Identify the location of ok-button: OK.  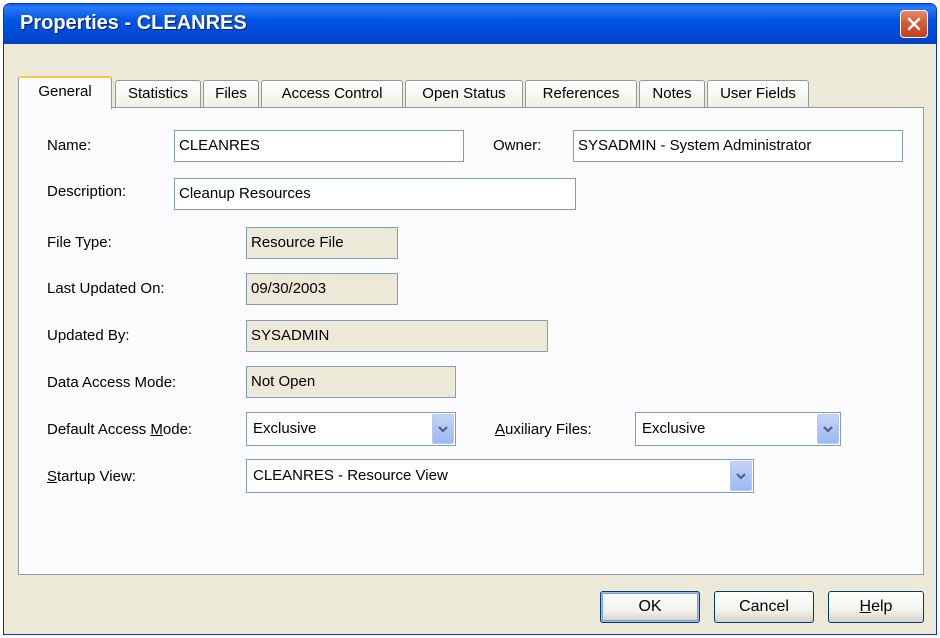
(650, 607).